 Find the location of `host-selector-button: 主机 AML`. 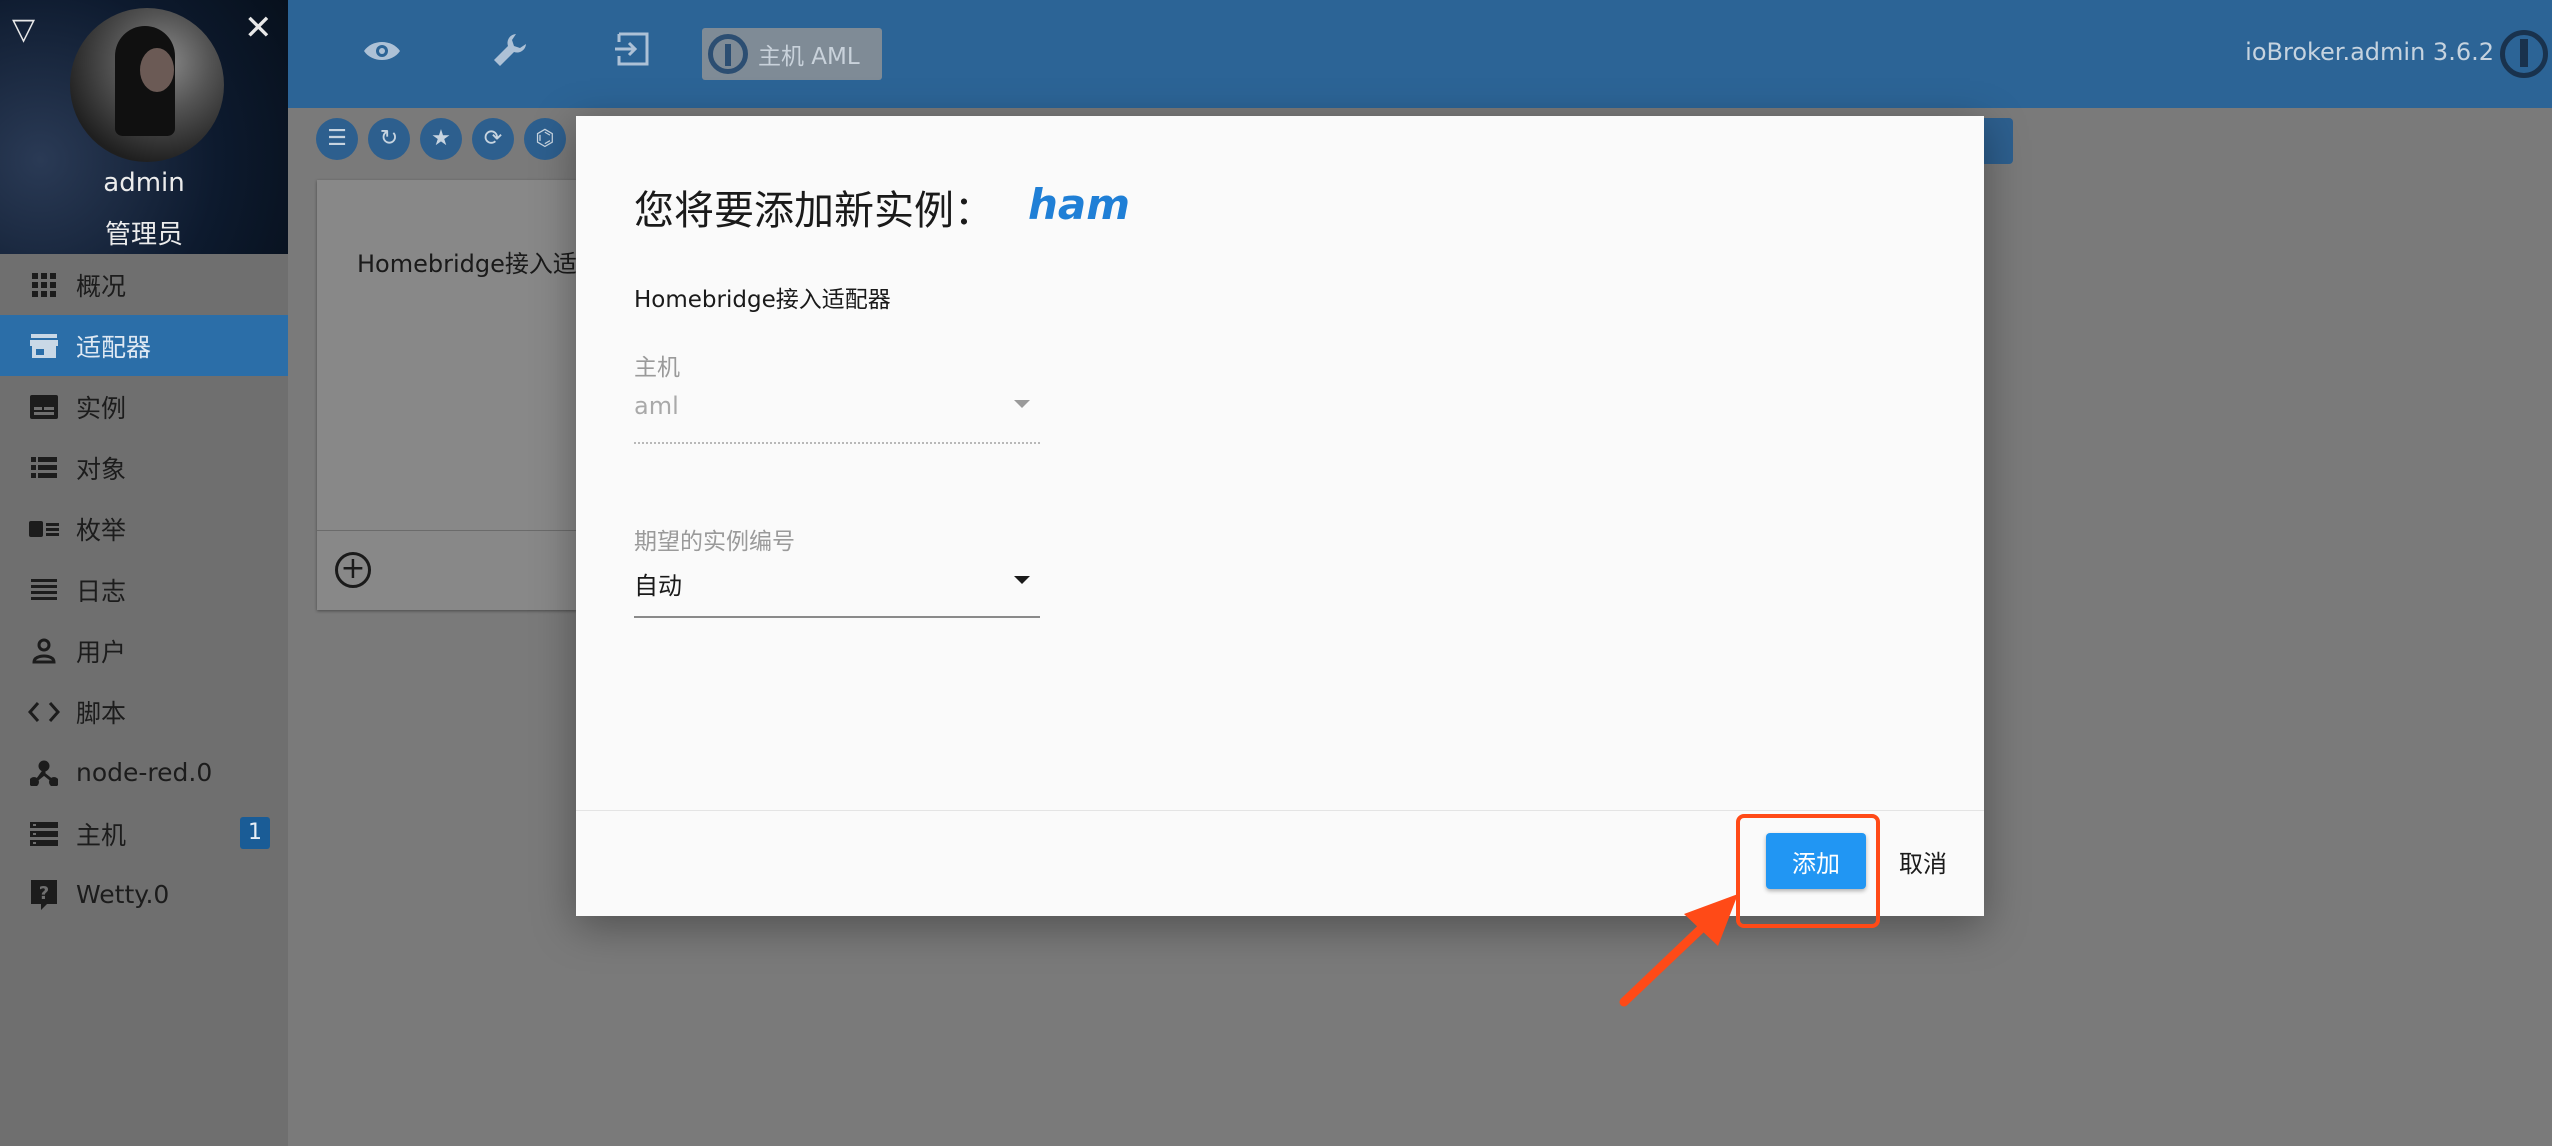

host-selector-button: 主机 AML is located at coordinates (792, 54).